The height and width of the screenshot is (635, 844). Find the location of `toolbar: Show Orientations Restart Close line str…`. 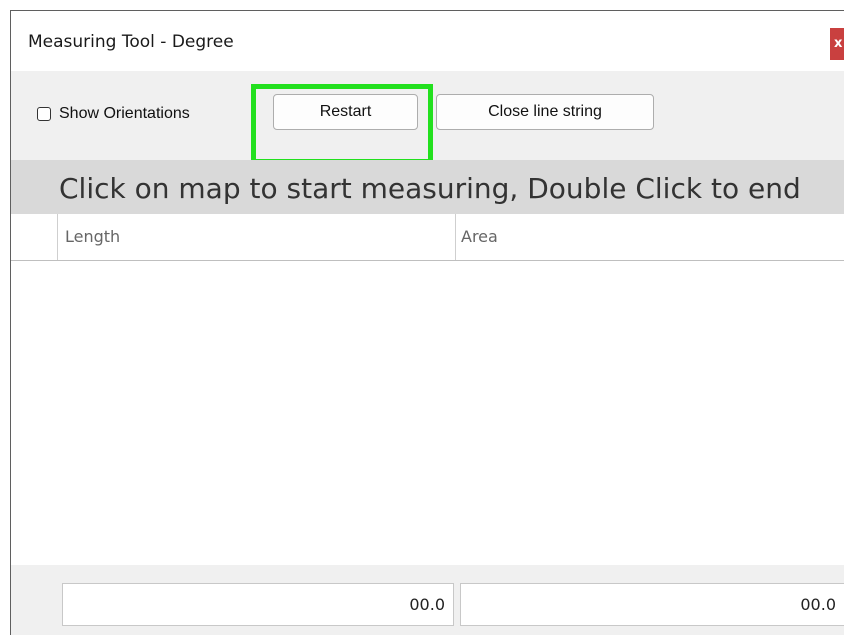

toolbar: Show Orientations Restart Close line str… is located at coordinates (427, 117).